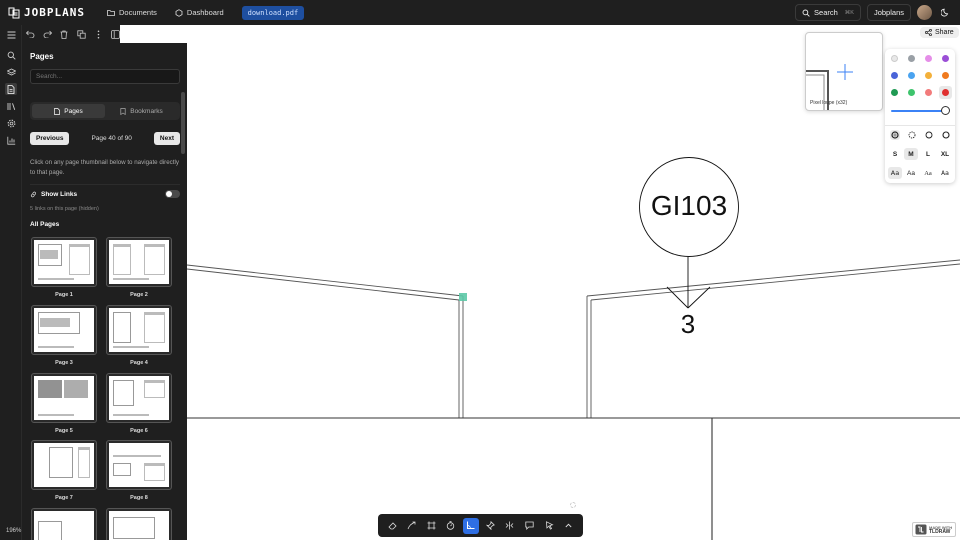  I want to click on tldraw-logo-icon, so click(921, 529).